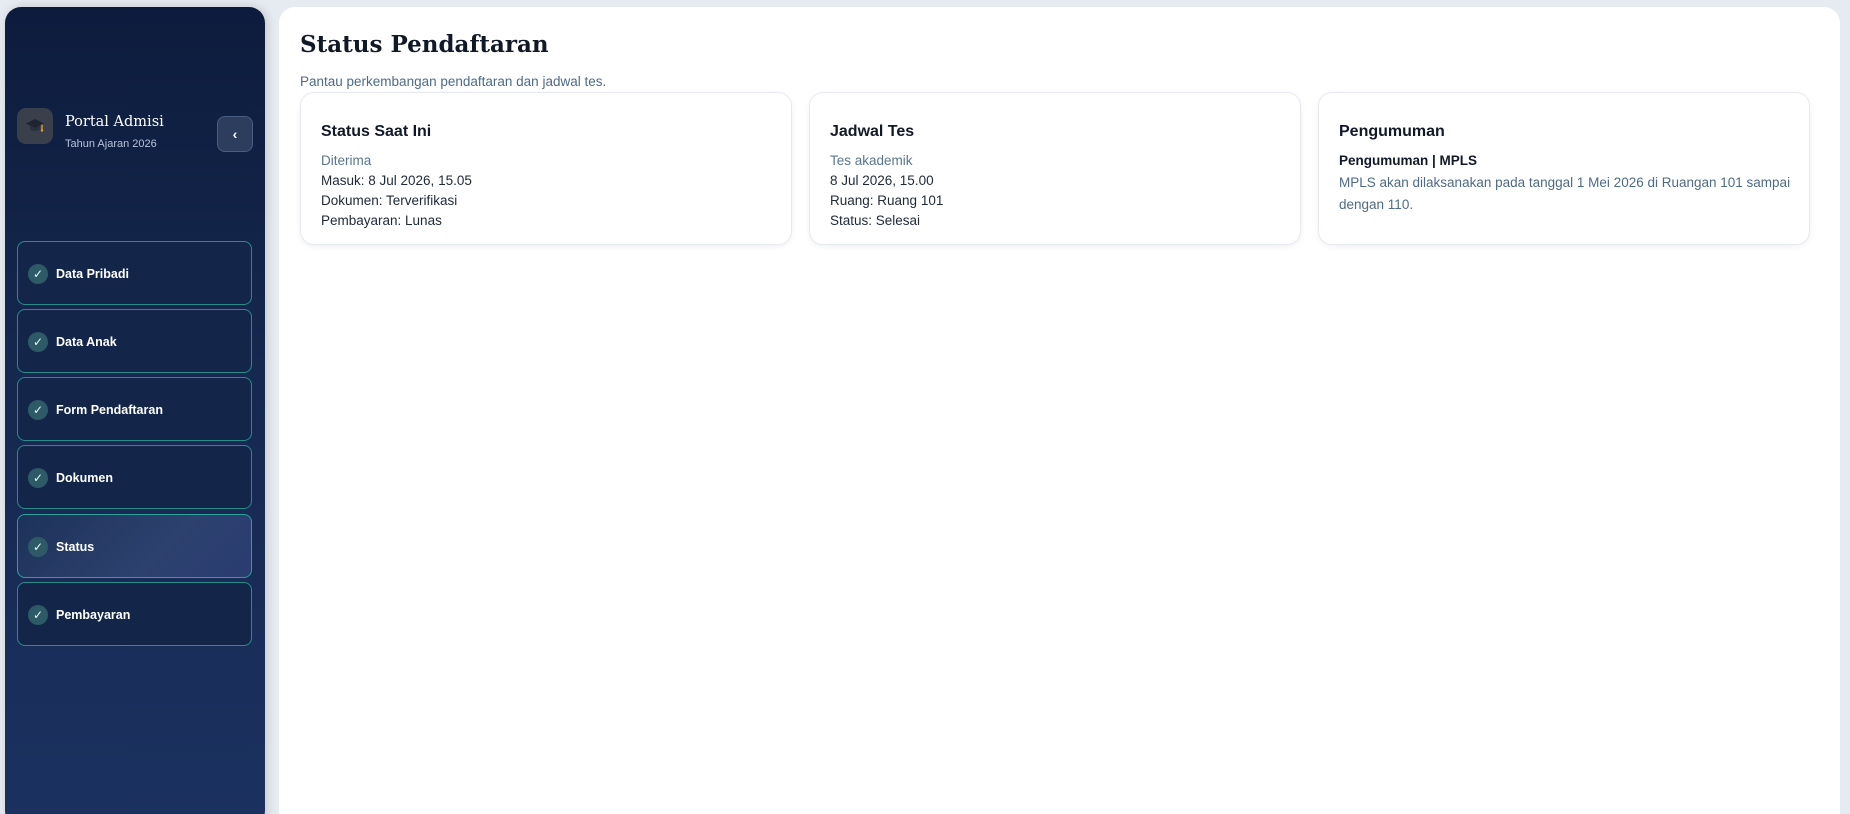 The width and height of the screenshot is (1850, 814). I want to click on card-title: Jadwal Tes, so click(872, 131).